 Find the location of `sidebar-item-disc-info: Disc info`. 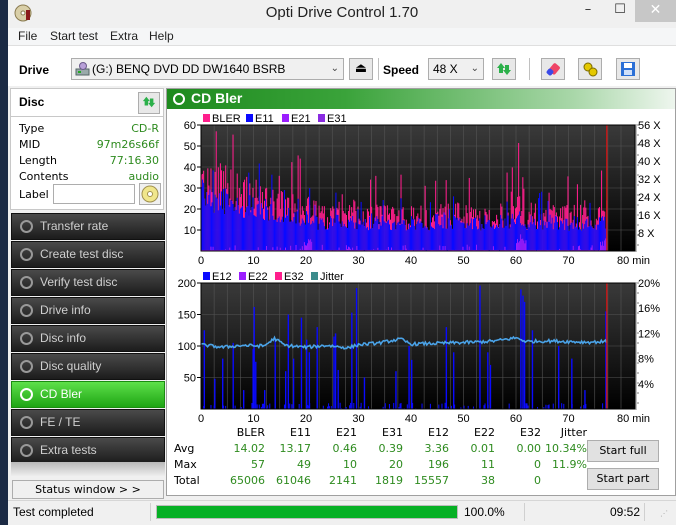

sidebar-item-disc-info: Disc info is located at coordinates (88, 338).